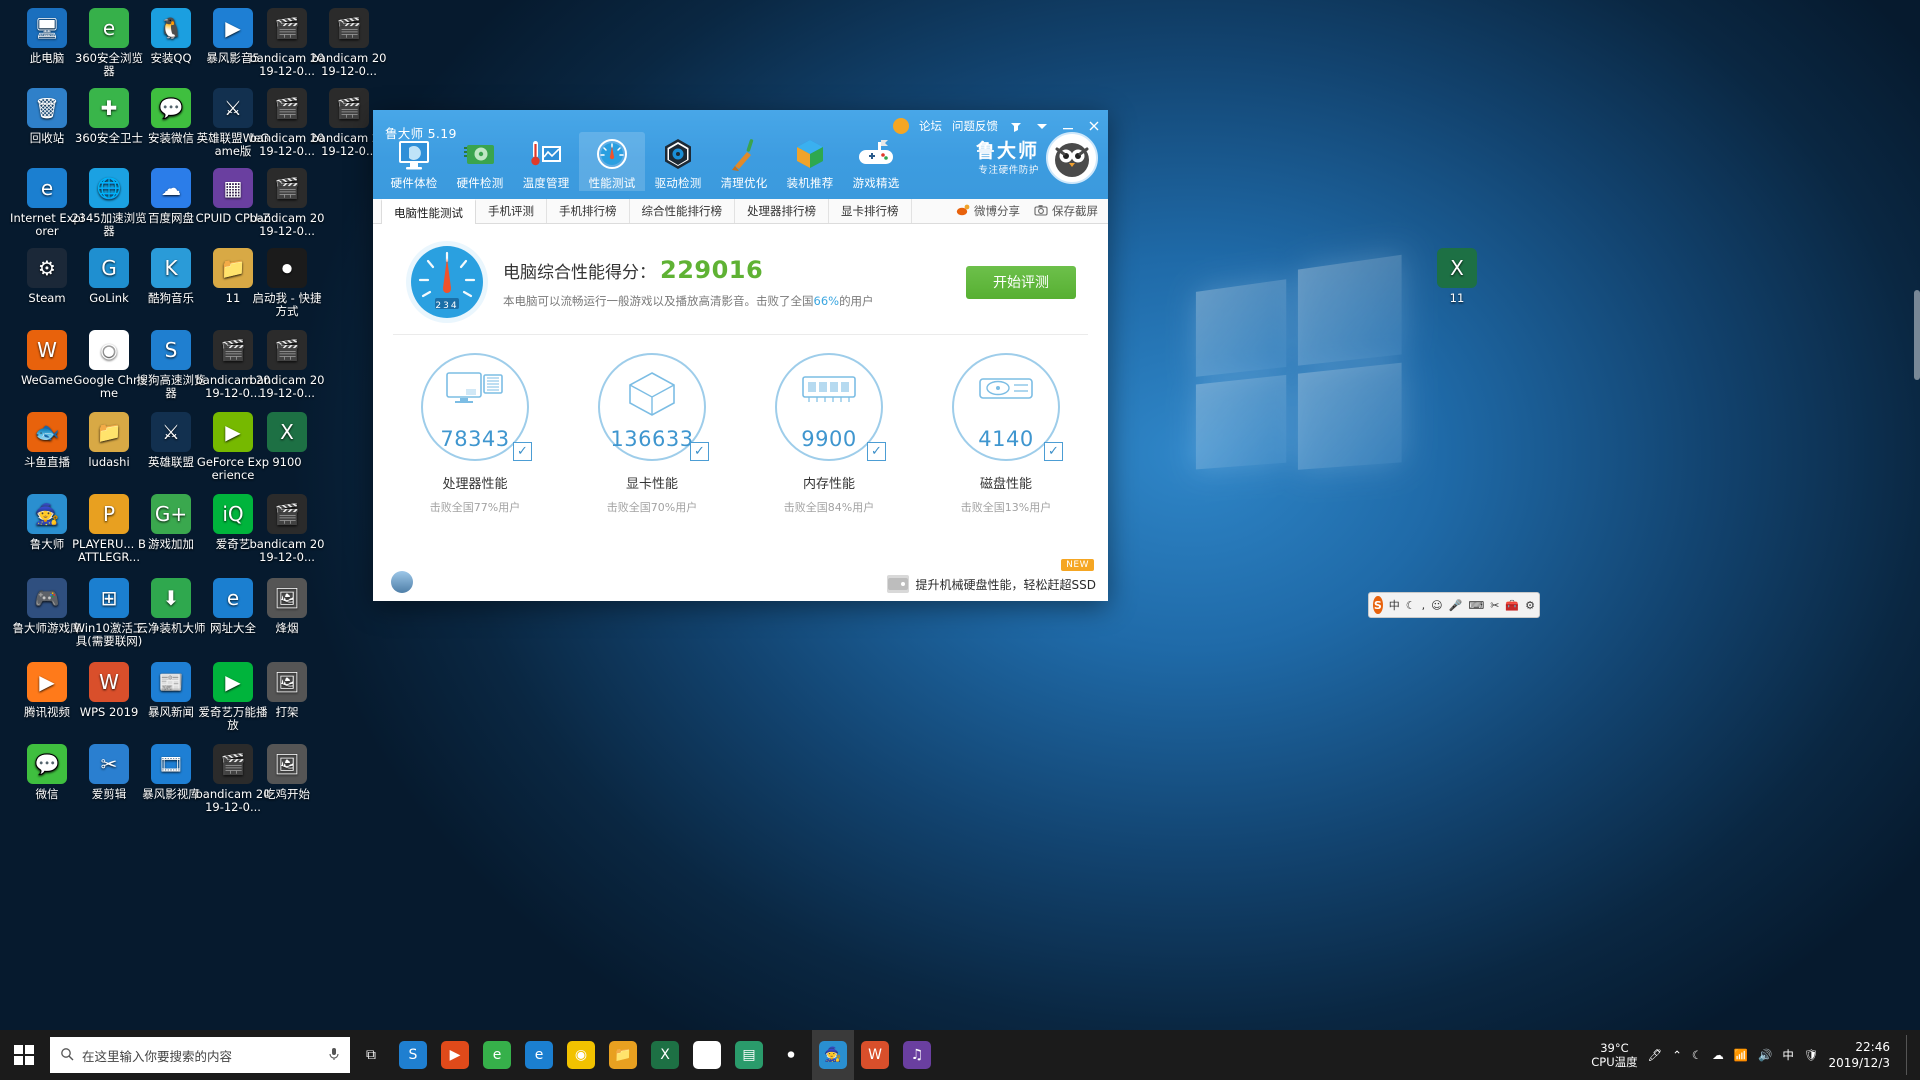 The width and height of the screenshot is (1920, 1080). I want to click on performance-card-1: 136633 ✓ 显卡性能 击败全国70%用户, so click(652, 434).